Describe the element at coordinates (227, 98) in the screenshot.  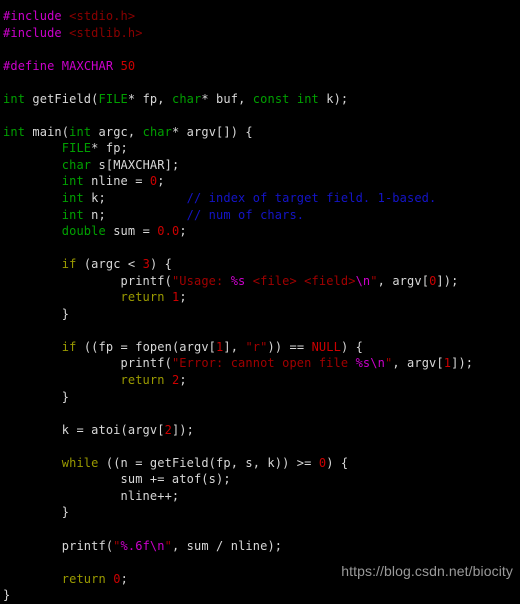
I see `code-token: * buf,` at that location.